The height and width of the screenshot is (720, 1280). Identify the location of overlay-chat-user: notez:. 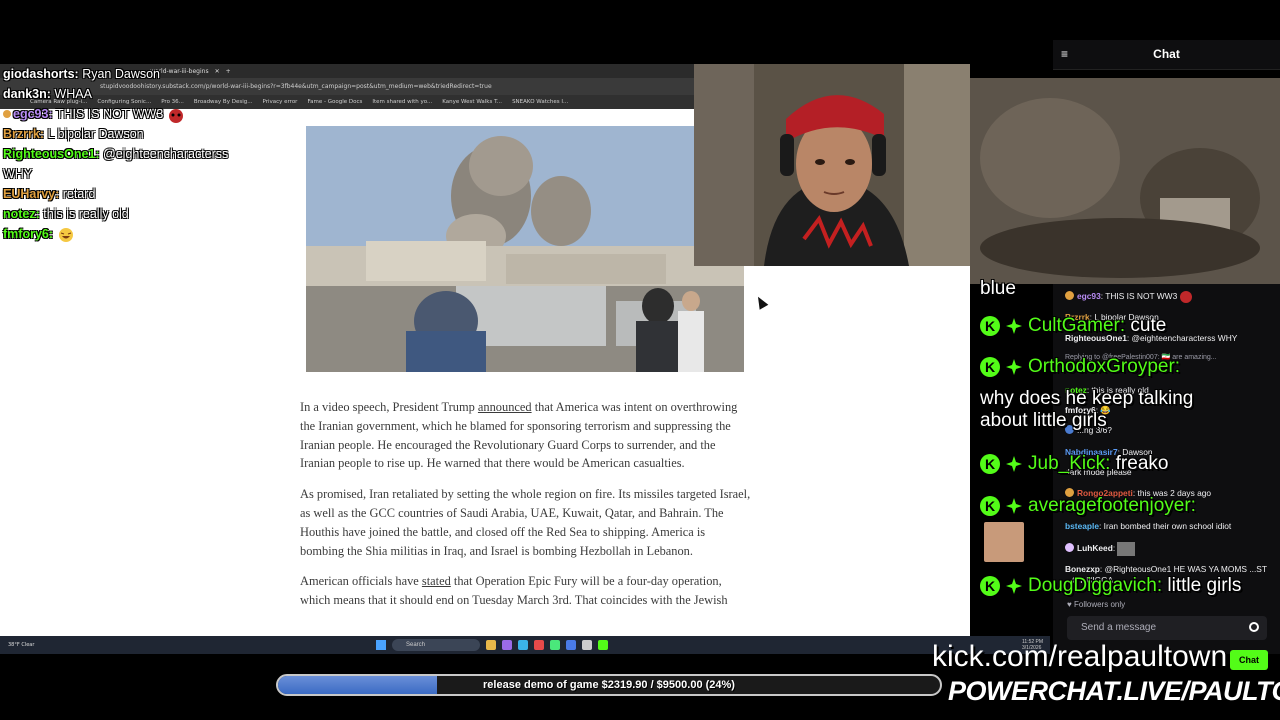
(21, 214).